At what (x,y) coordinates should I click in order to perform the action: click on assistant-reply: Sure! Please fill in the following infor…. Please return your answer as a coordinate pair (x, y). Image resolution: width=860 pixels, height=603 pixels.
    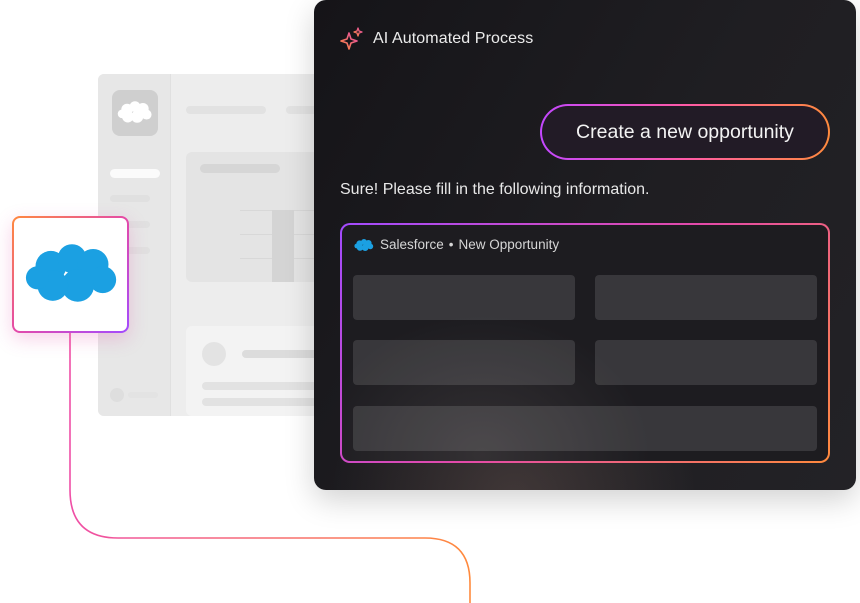
    Looking at the image, I should click on (495, 189).